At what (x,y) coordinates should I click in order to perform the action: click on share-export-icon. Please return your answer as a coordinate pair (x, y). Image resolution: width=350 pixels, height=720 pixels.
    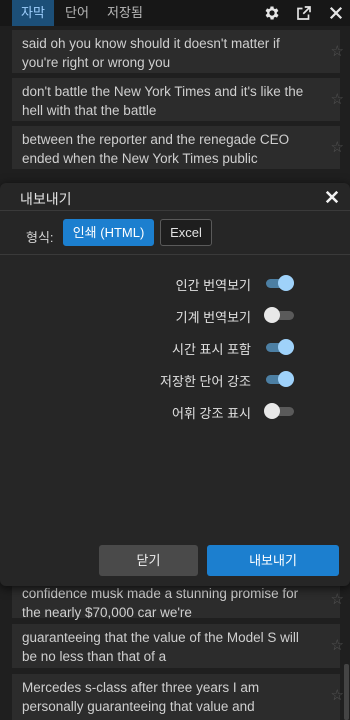
    Looking at the image, I should click on (304, 13).